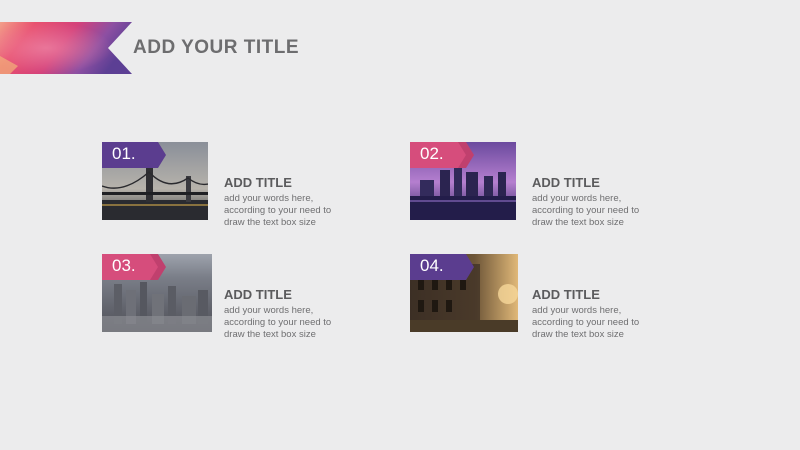 This screenshot has height=450, width=800. Describe the element at coordinates (124, 265) in the screenshot. I see `item-number: 03.` at that location.